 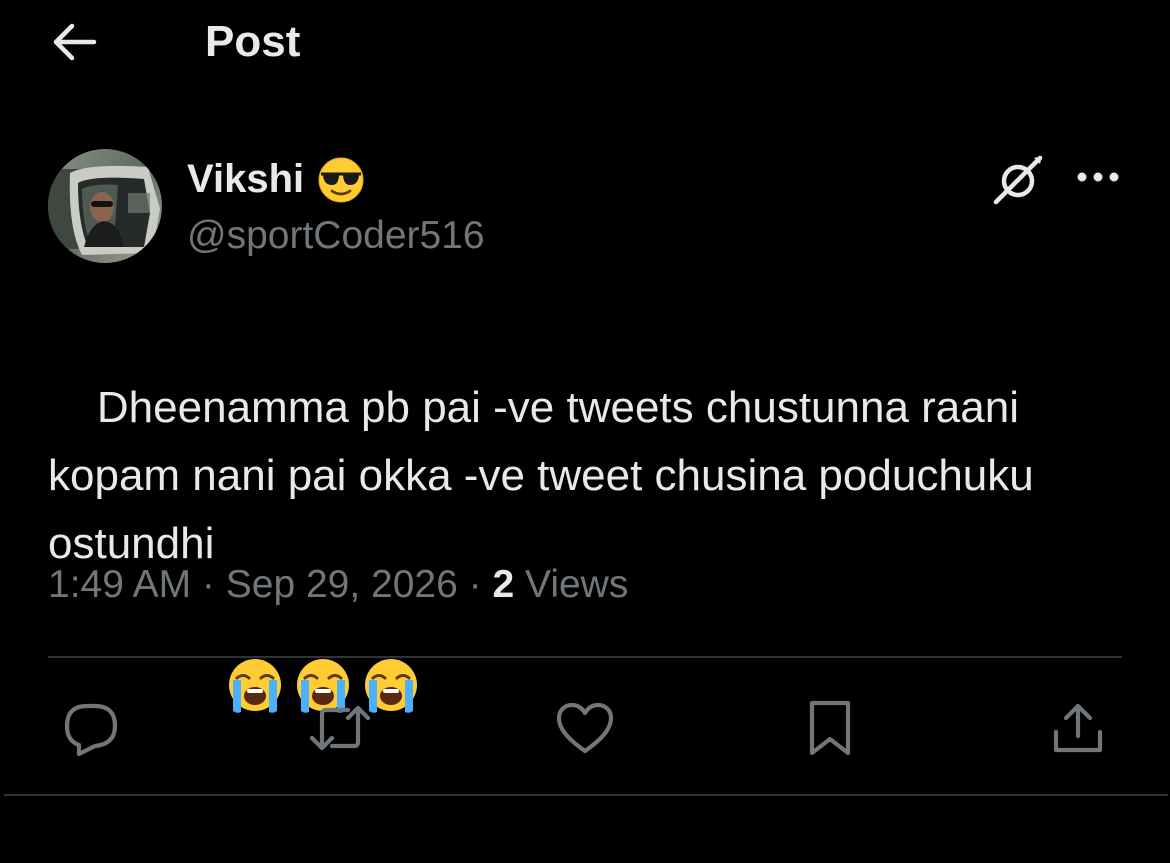 I want to click on header: Post, so click(x=585, y=45).